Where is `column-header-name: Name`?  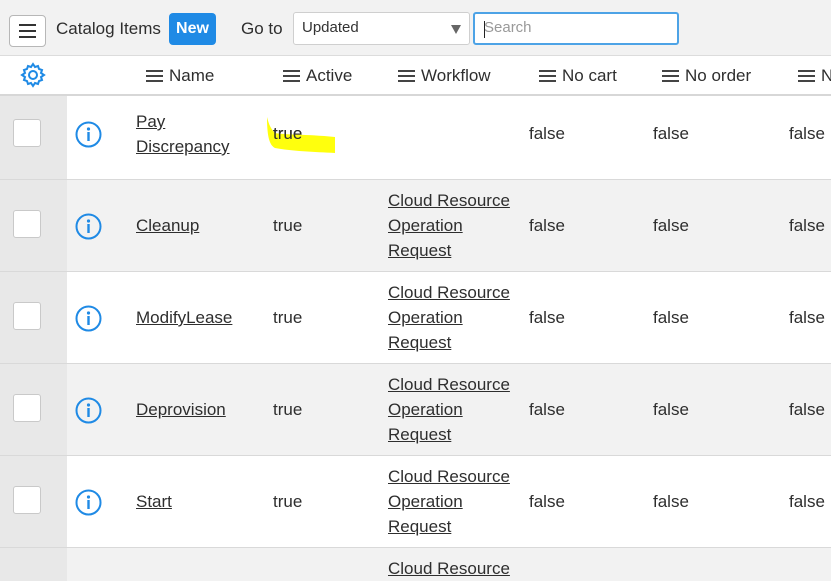 column-header-name: Name is located at coordinates (180, 76).